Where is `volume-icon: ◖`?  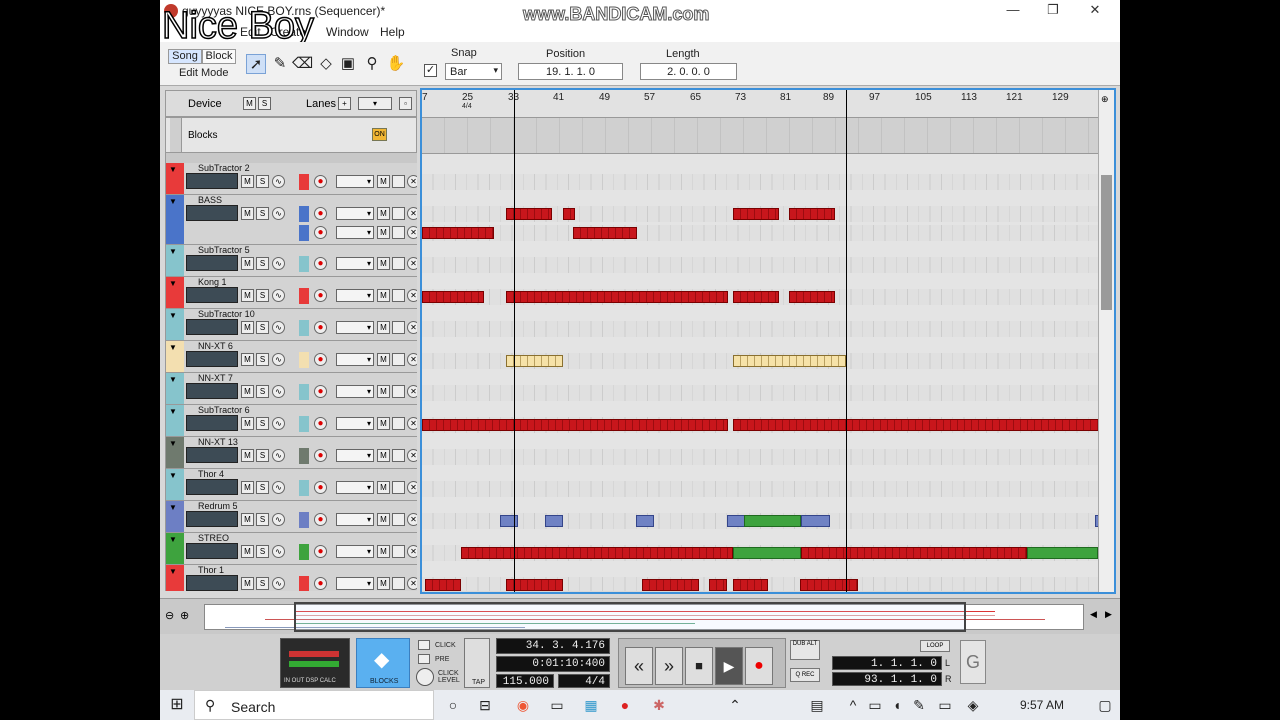
volume-icon: ◖ is located at coordinates (897, 705).